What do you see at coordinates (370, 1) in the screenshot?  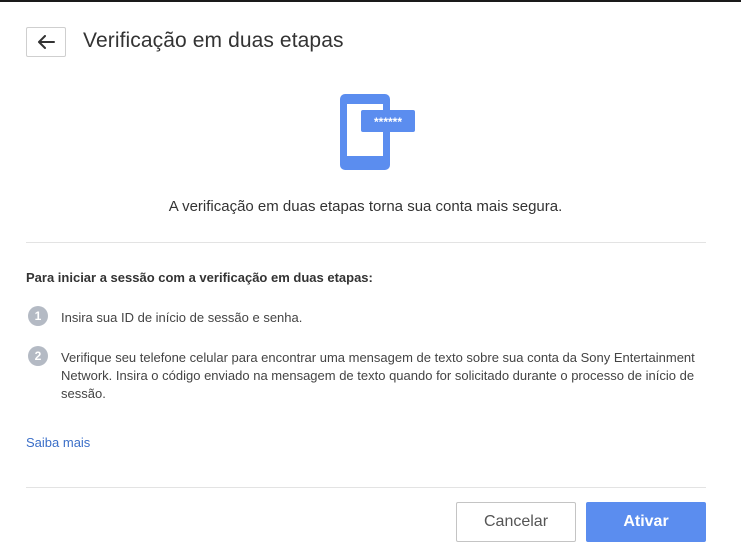 I see `window-top-border` at bounding box center [370, 1].